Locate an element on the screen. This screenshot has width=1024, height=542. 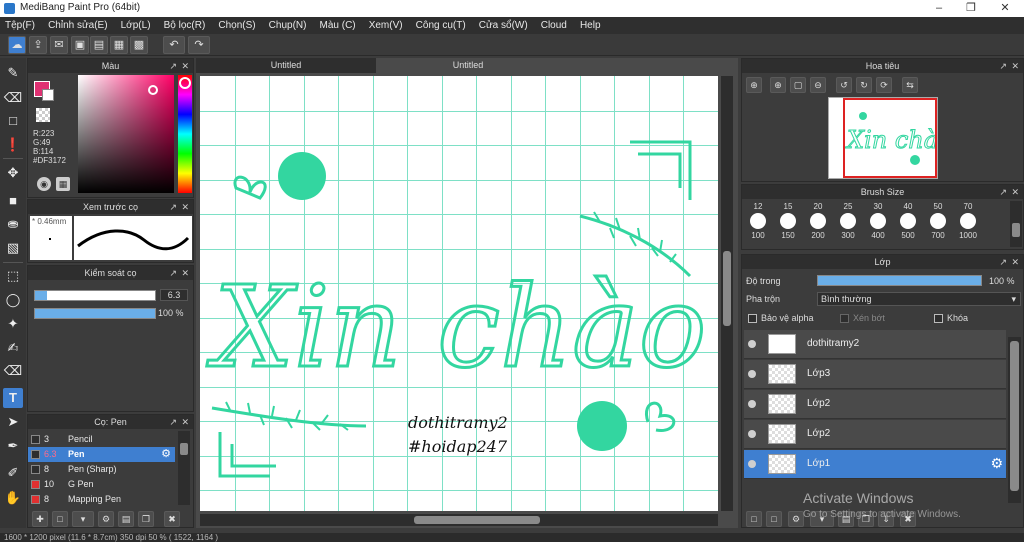
new-brush-icon: □ is located at coordinates (60, 519).